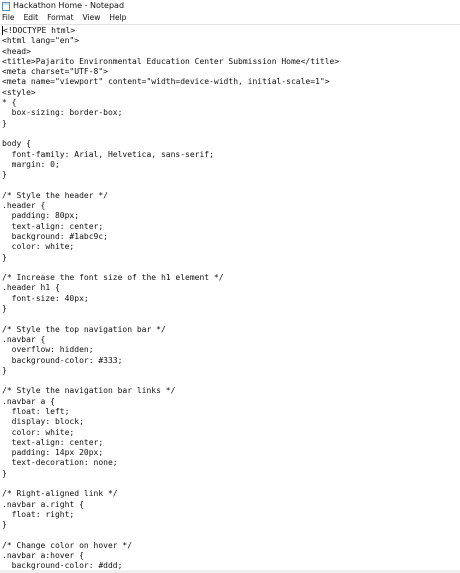 Image resolution: width=460 pixels, height=573 pixels. What do you see at coordinates (31, 18) in the screenshot?
I see `menu-edit: Edit` at bounding box center [31, 18].